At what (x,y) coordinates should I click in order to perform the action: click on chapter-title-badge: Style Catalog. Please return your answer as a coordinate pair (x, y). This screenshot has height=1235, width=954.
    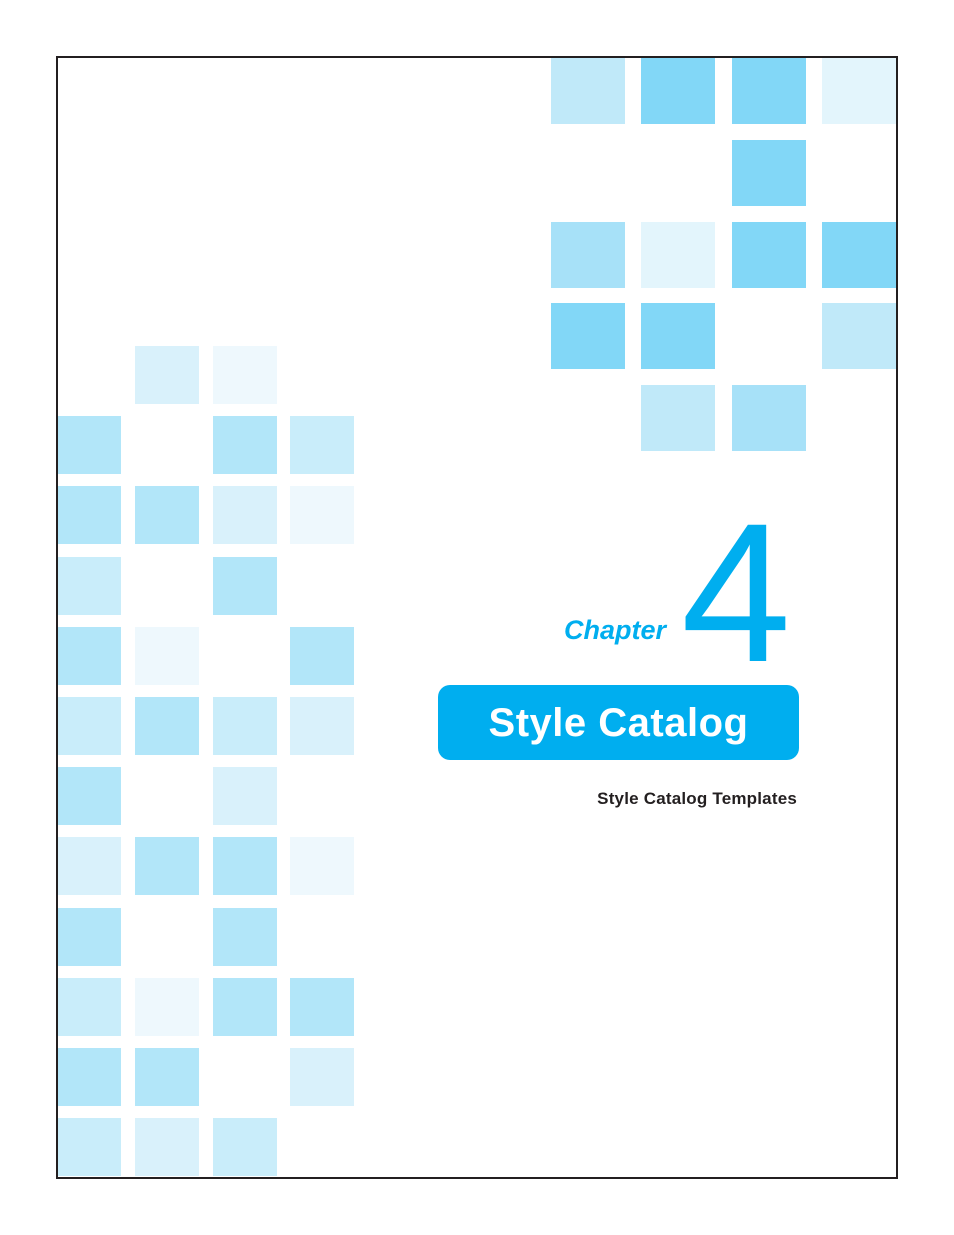
    Looking at the image, I should click on (618, 722).